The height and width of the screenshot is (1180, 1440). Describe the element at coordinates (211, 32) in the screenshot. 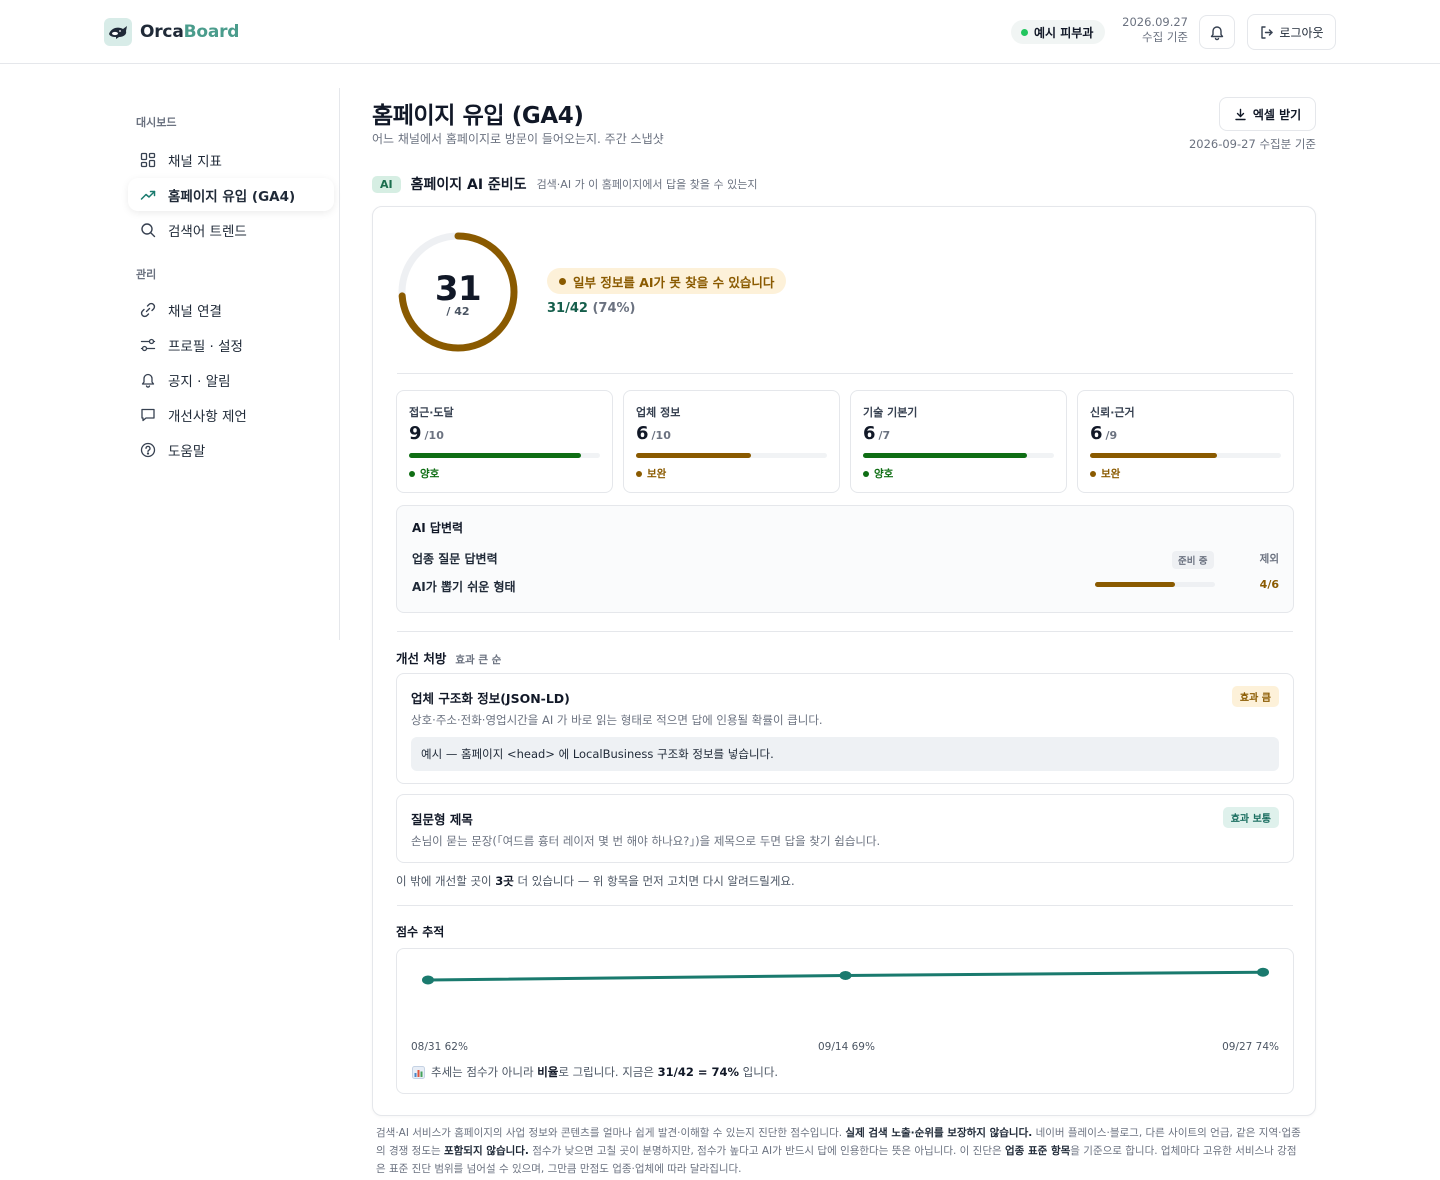

I see `brand-name-part2: Board` at that location.